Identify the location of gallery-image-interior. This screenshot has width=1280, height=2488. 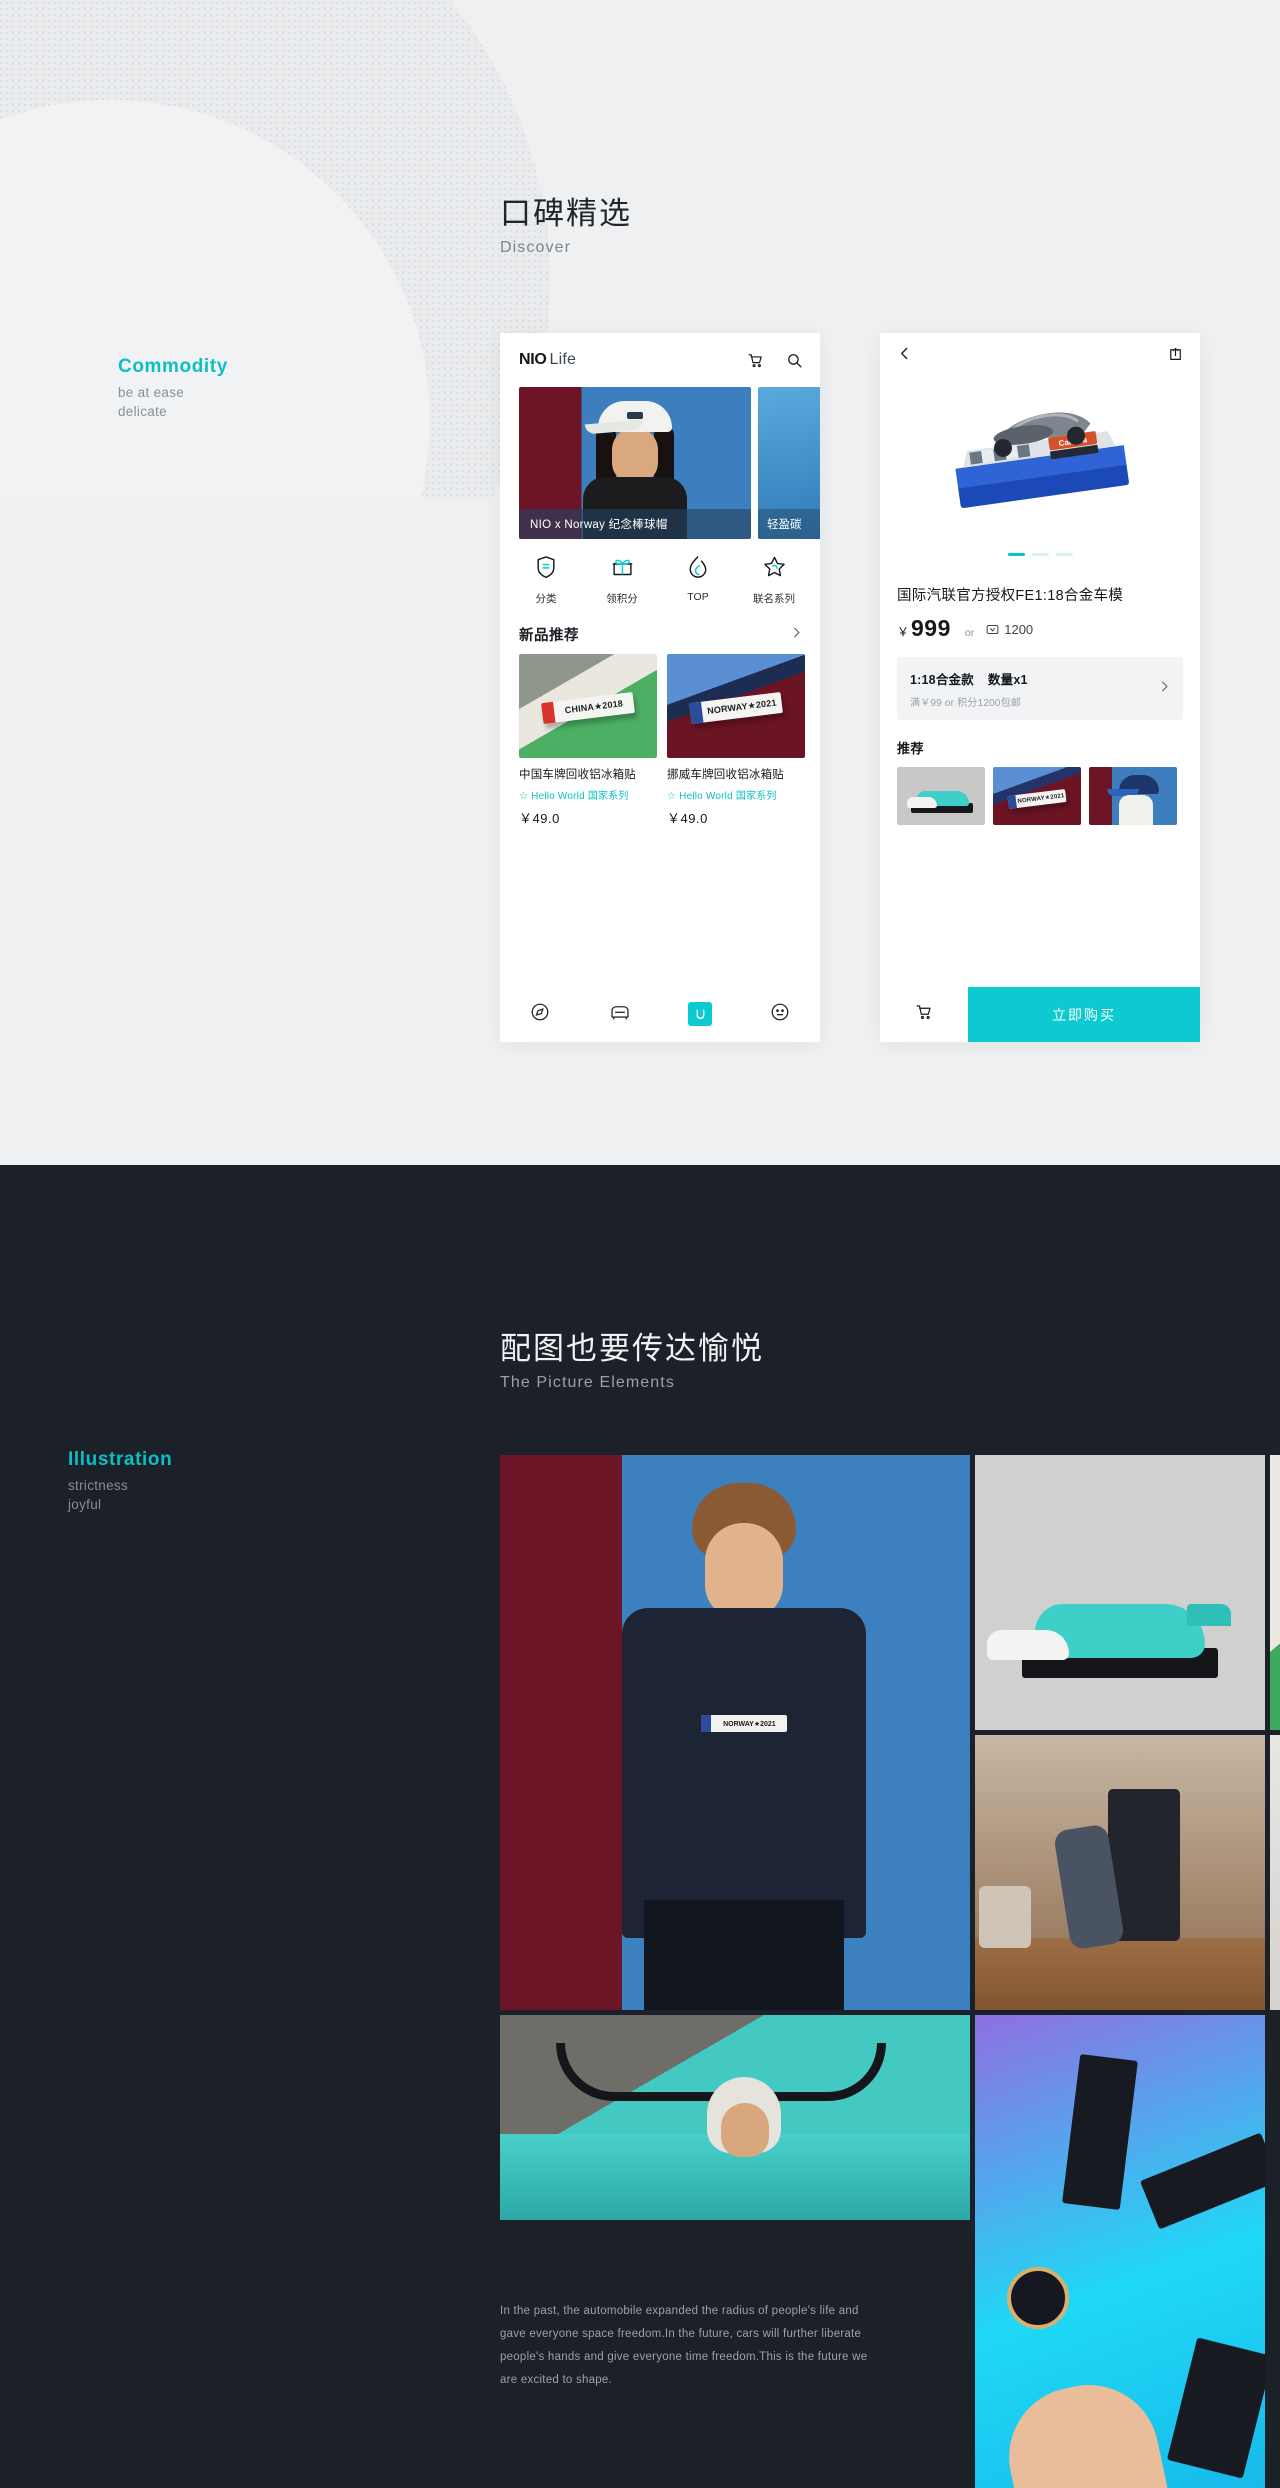
(1275, 1872).